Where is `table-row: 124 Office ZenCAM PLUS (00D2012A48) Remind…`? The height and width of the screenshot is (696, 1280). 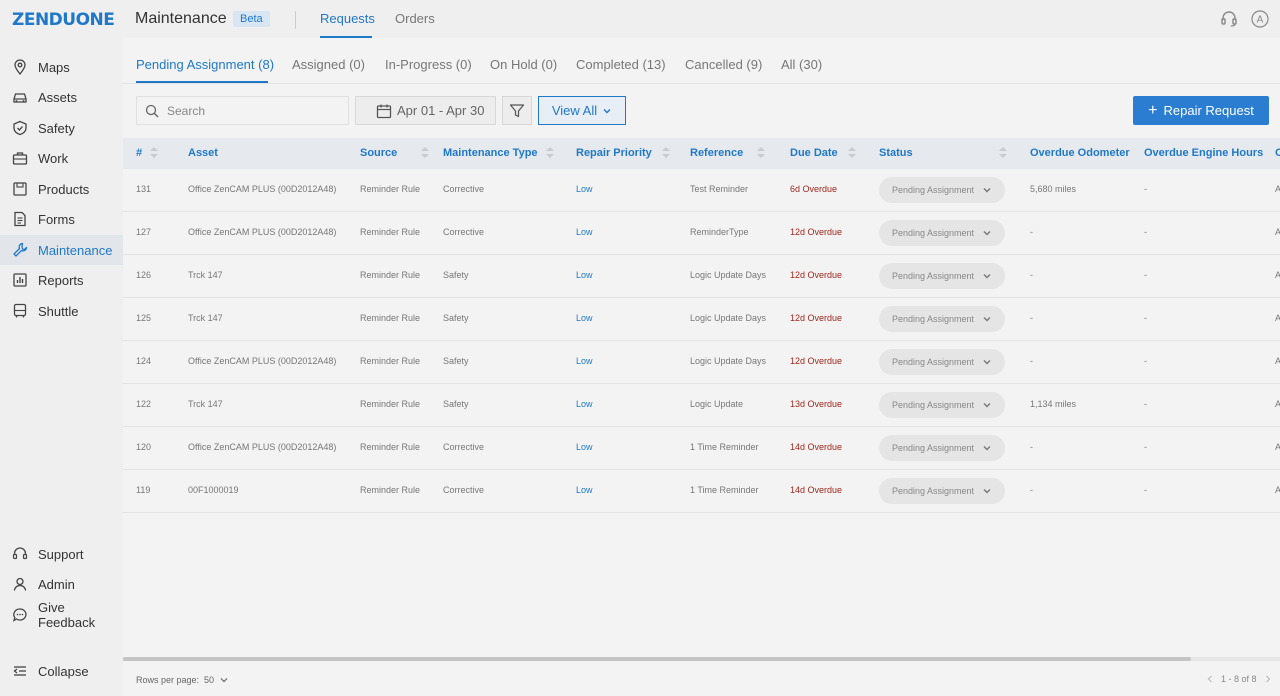
table-row: 124 Office ZenCAM PLUS (00D2012A48) Remind… is located at coordinates (701, 362).